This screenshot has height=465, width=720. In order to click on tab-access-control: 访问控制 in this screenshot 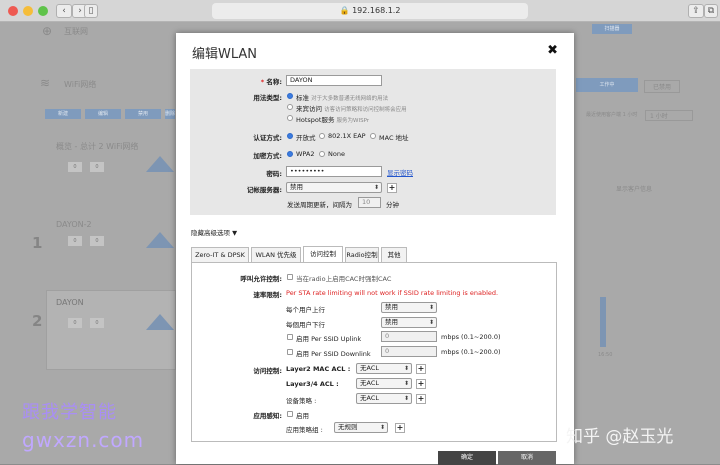, I will do `click(323, 254)`.